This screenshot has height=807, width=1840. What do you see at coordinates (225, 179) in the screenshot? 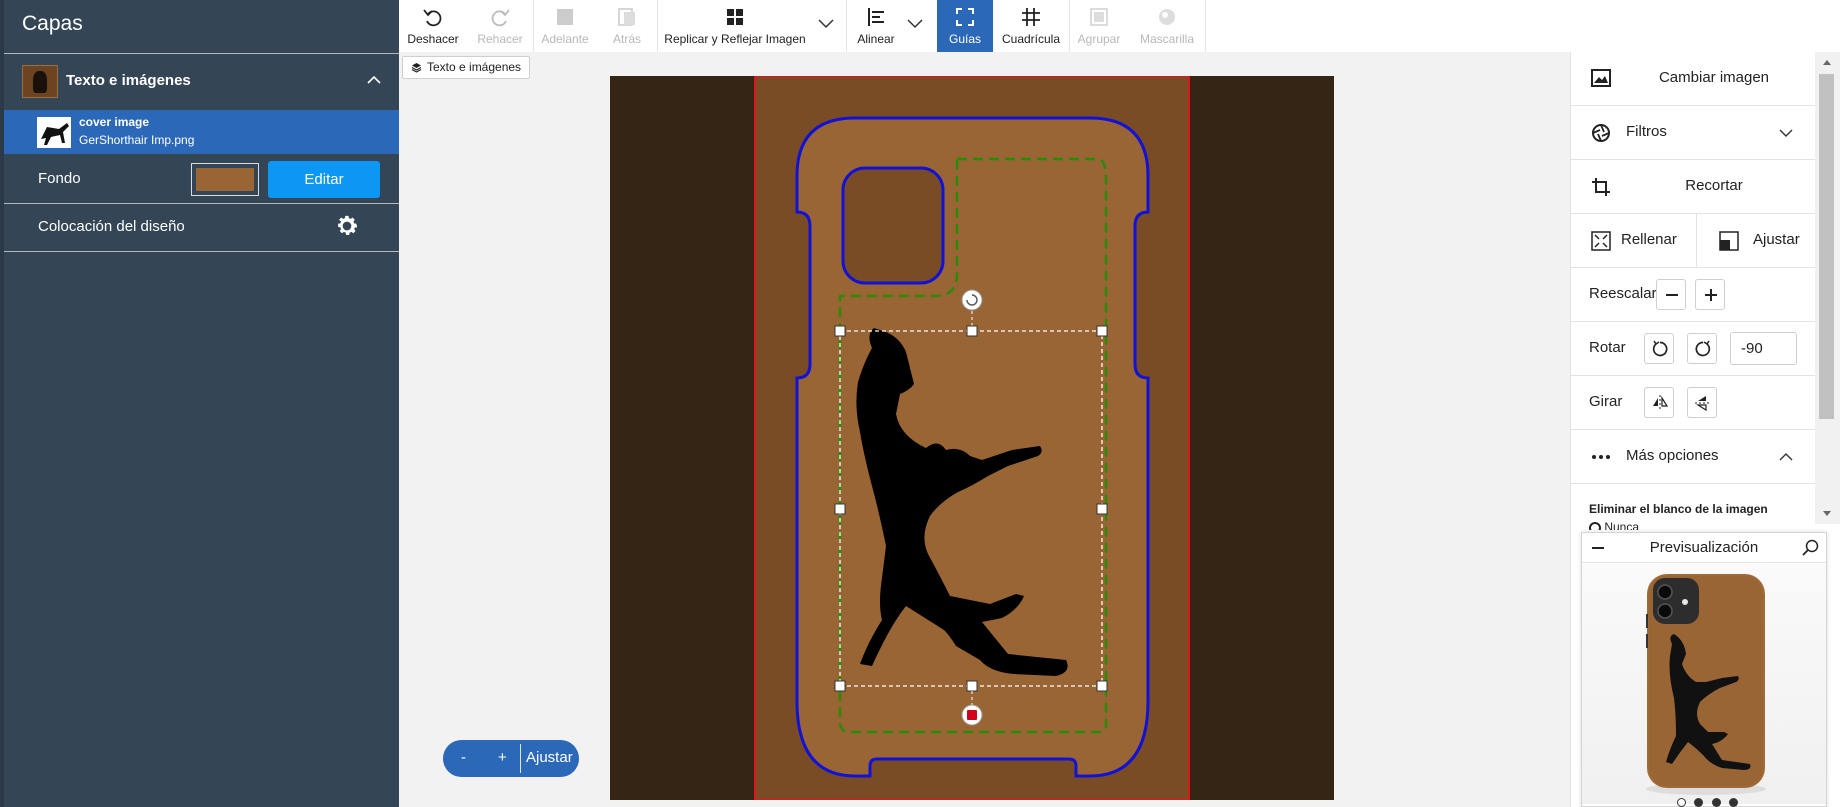
I see `background-color-swatch` at bounding box center [225, 179].